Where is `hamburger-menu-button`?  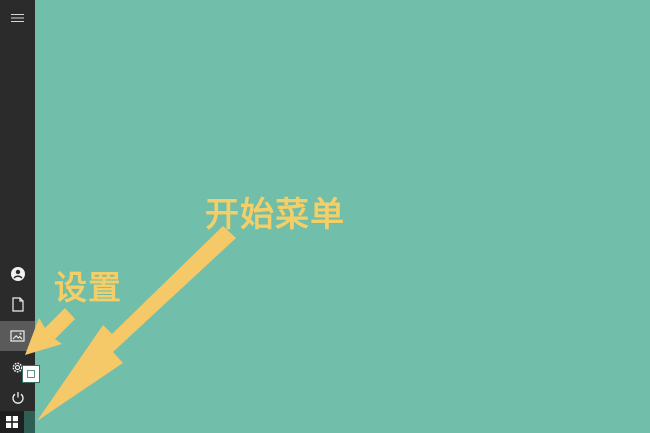 hamburger-menu-button is located at coordinates (17, 18).